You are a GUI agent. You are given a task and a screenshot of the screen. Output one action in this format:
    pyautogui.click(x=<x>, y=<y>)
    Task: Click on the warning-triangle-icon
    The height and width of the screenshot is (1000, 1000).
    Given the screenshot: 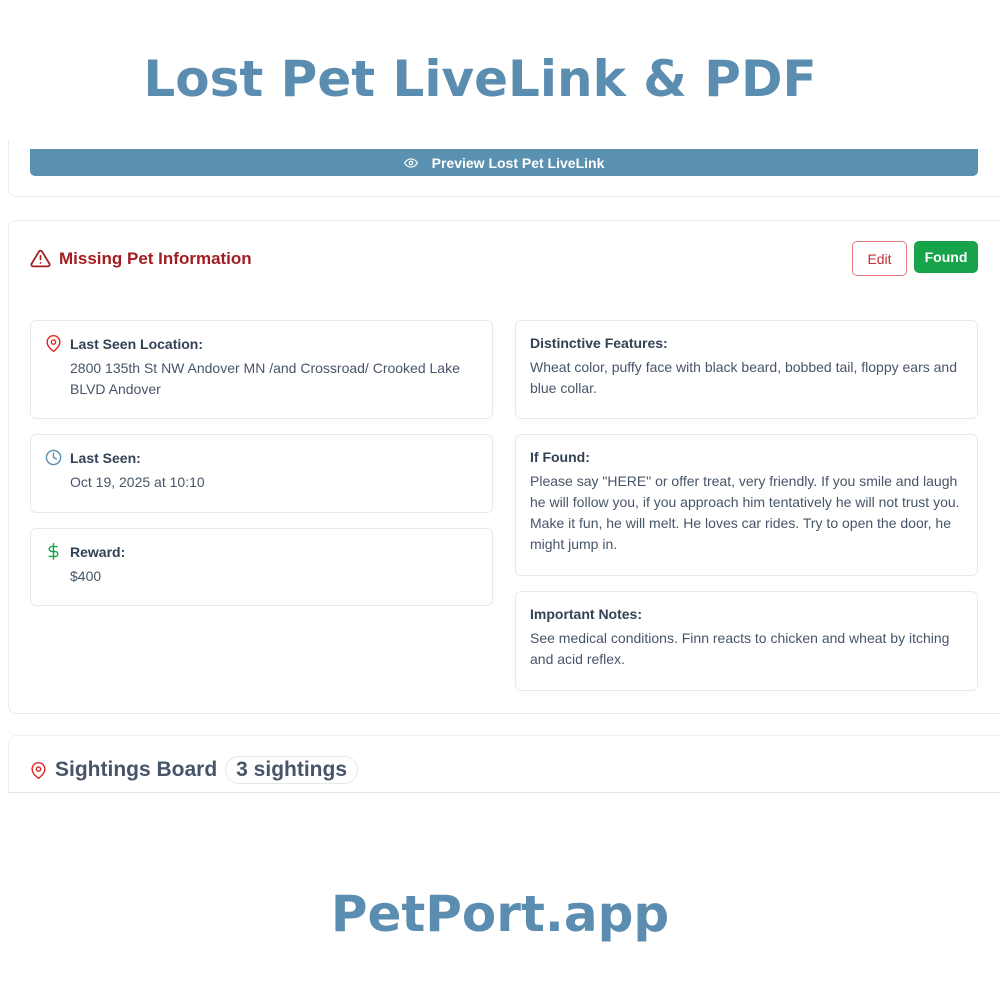 What is the action you would take?
    pyautogui.click(x=40, y=258)
    